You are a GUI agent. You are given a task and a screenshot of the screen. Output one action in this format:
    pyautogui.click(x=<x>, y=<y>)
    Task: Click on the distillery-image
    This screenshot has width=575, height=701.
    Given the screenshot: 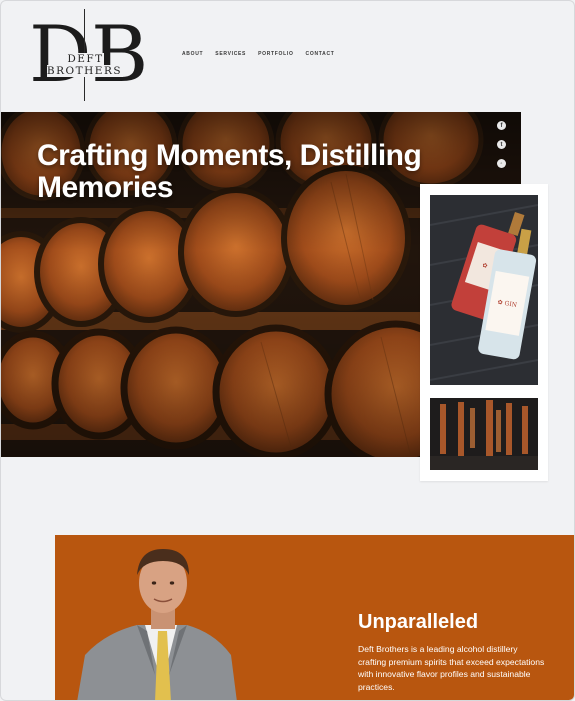 What is the action you would take?
    pyautogui.click(x=484, y=434)
    